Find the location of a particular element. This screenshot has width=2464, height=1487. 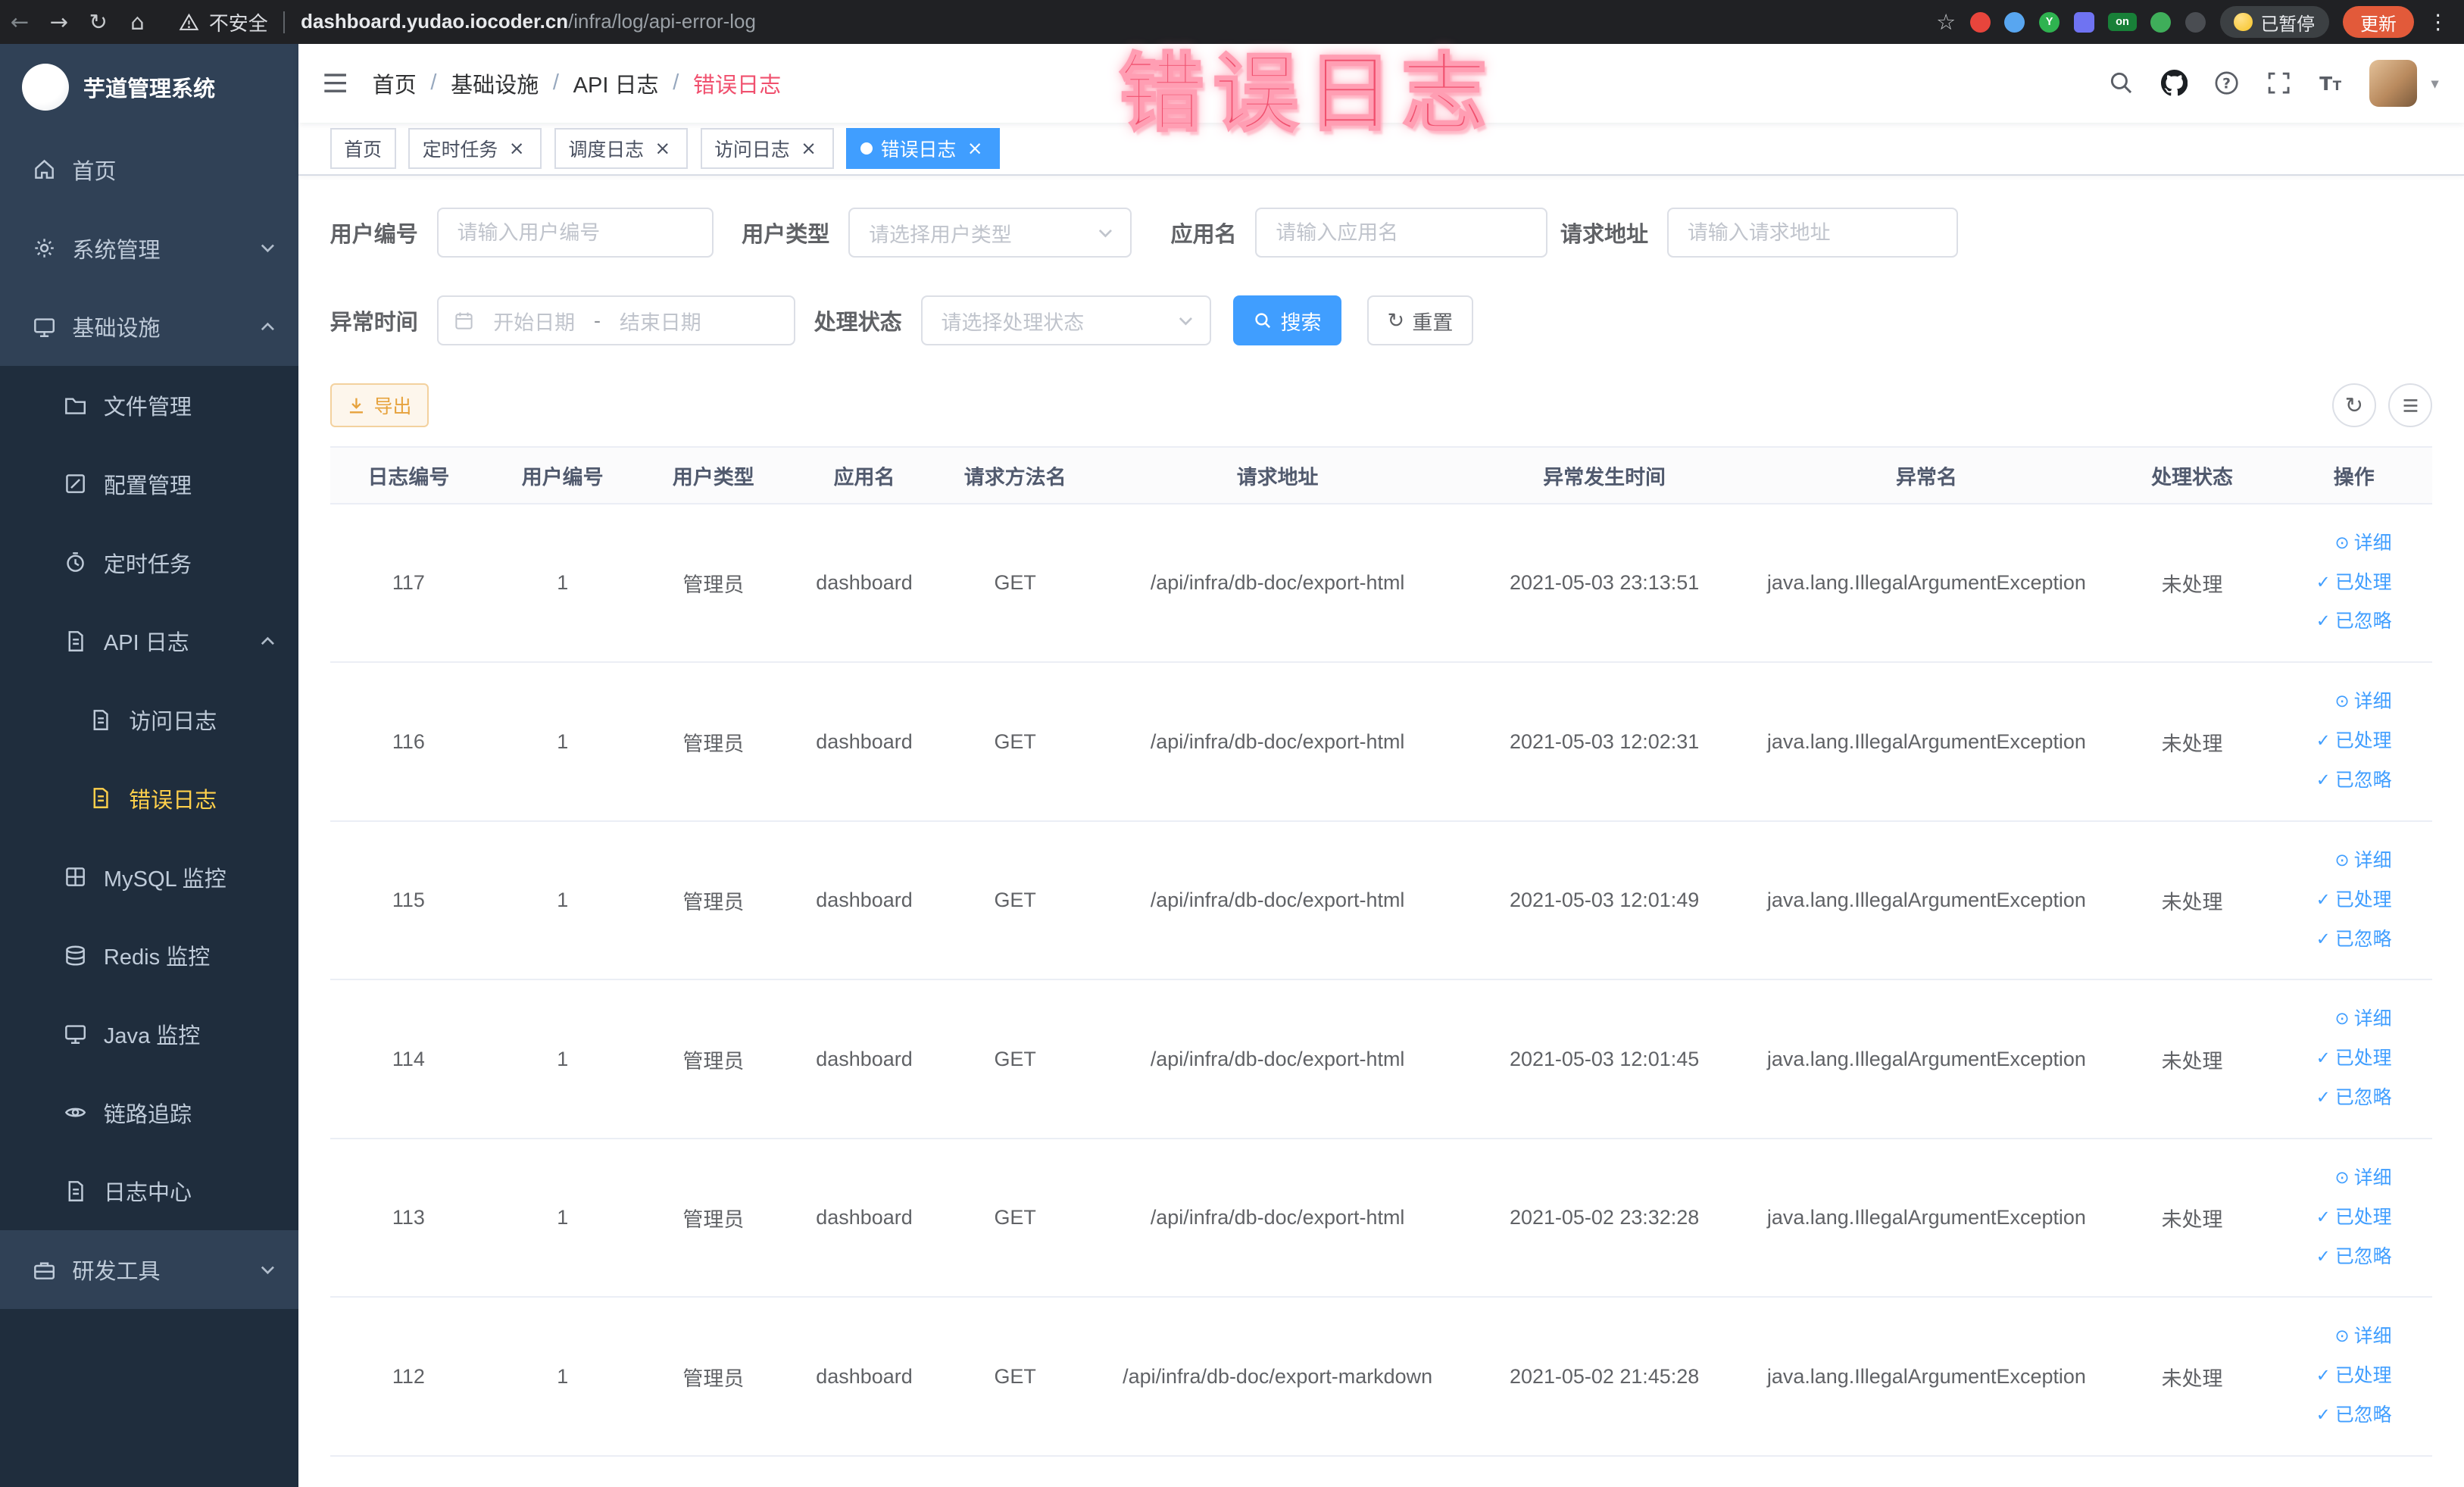

sidebar-item-redis: Redis 监控 is located at coordinates (149, 955).